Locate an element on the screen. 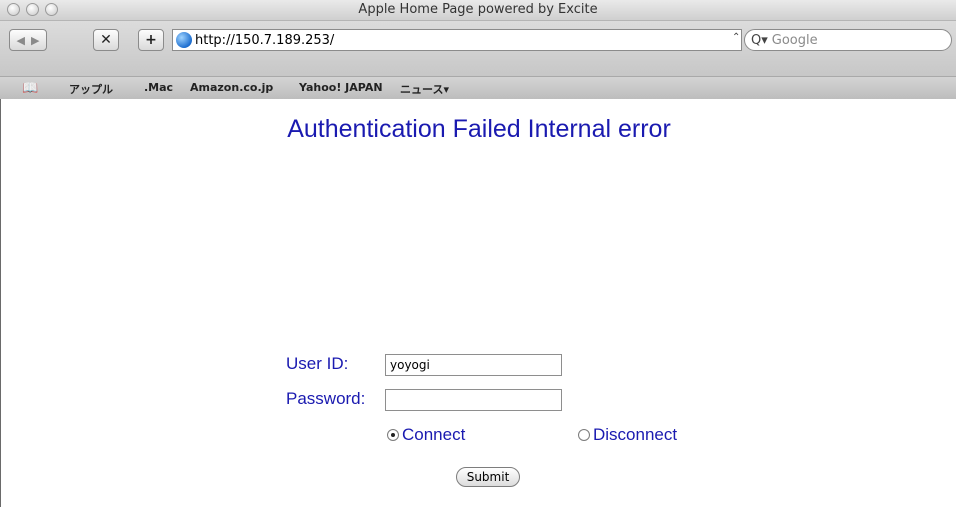 The image size is (956, 507). address-field: http://150.7.189.253/ is located at coordinates (457, 40).